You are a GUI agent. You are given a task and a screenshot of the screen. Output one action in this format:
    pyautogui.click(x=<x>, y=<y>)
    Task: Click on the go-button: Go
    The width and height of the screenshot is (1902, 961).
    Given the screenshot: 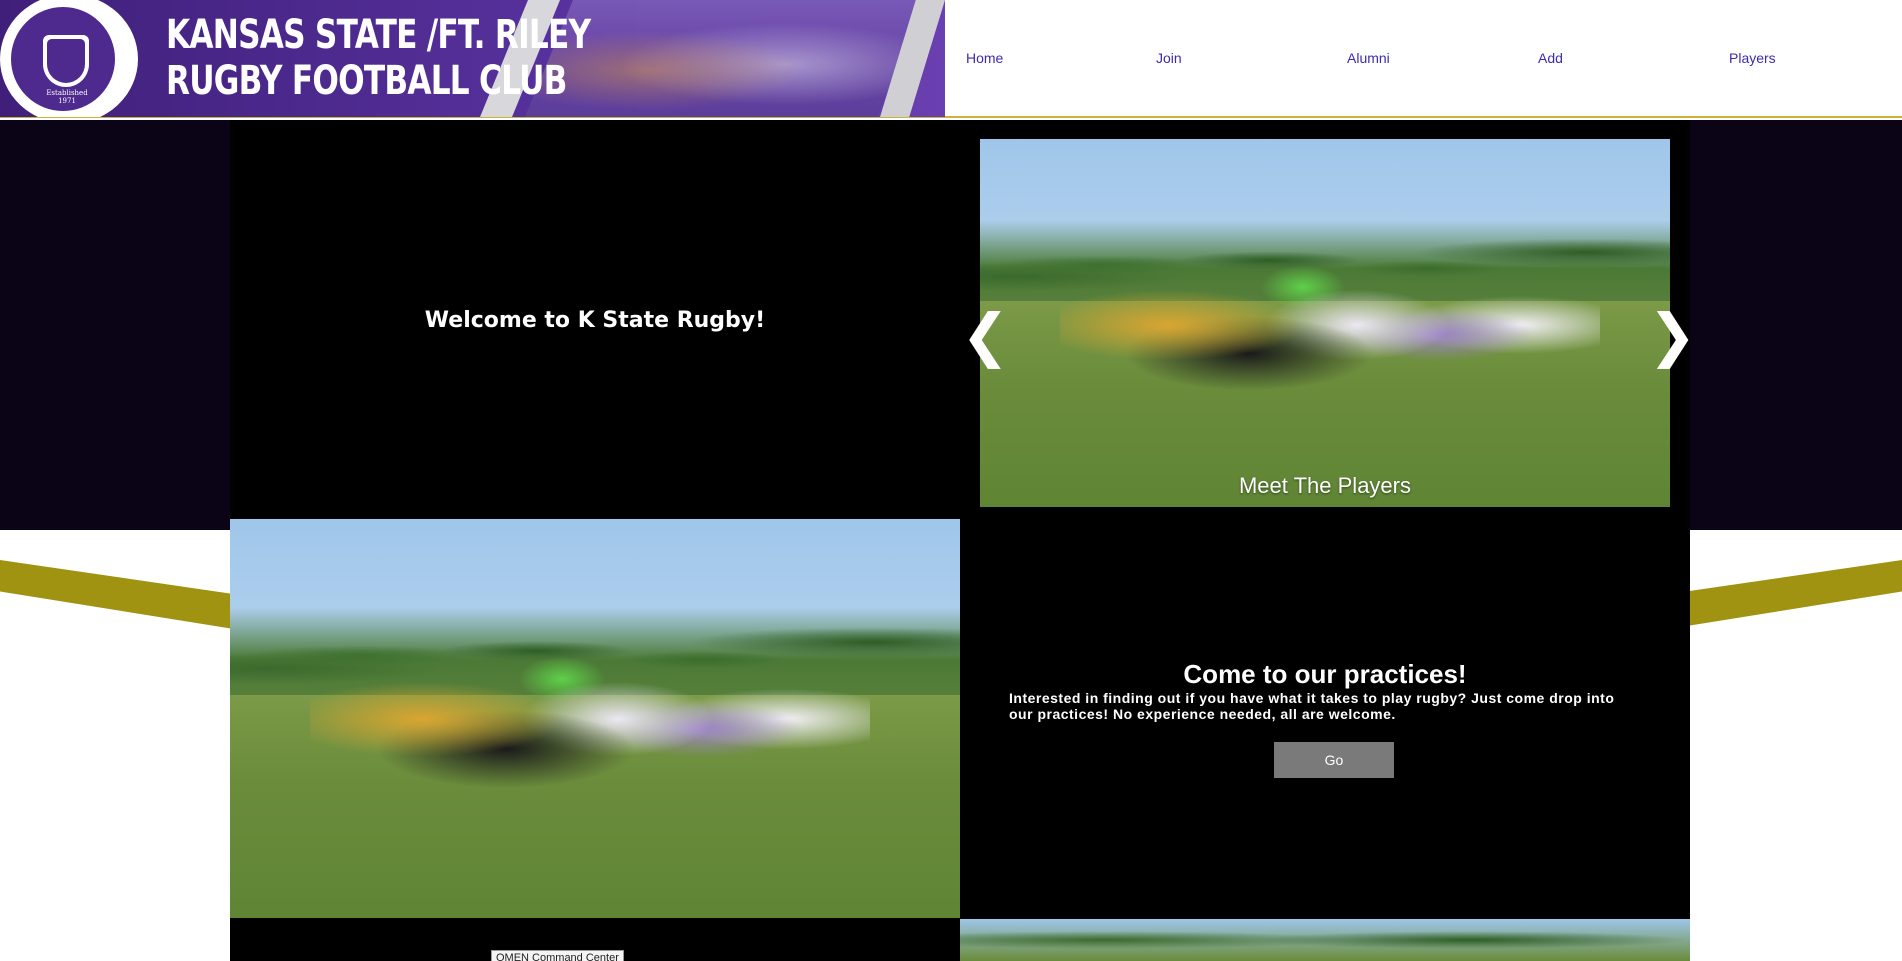 What is the action you would take?
    pyautogui.click(x=1334, y=760)
    